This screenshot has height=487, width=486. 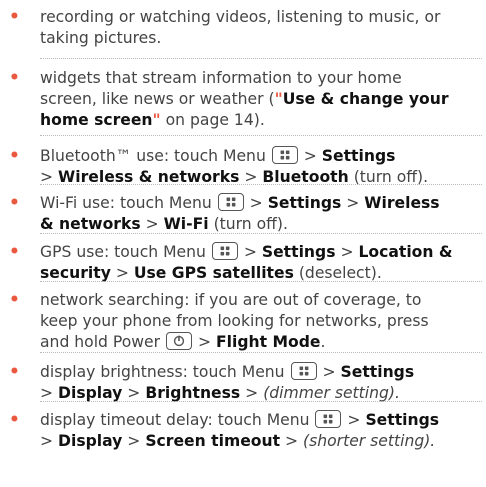 I want to click on text-line: taking pictures., so click(x=260, y=38).